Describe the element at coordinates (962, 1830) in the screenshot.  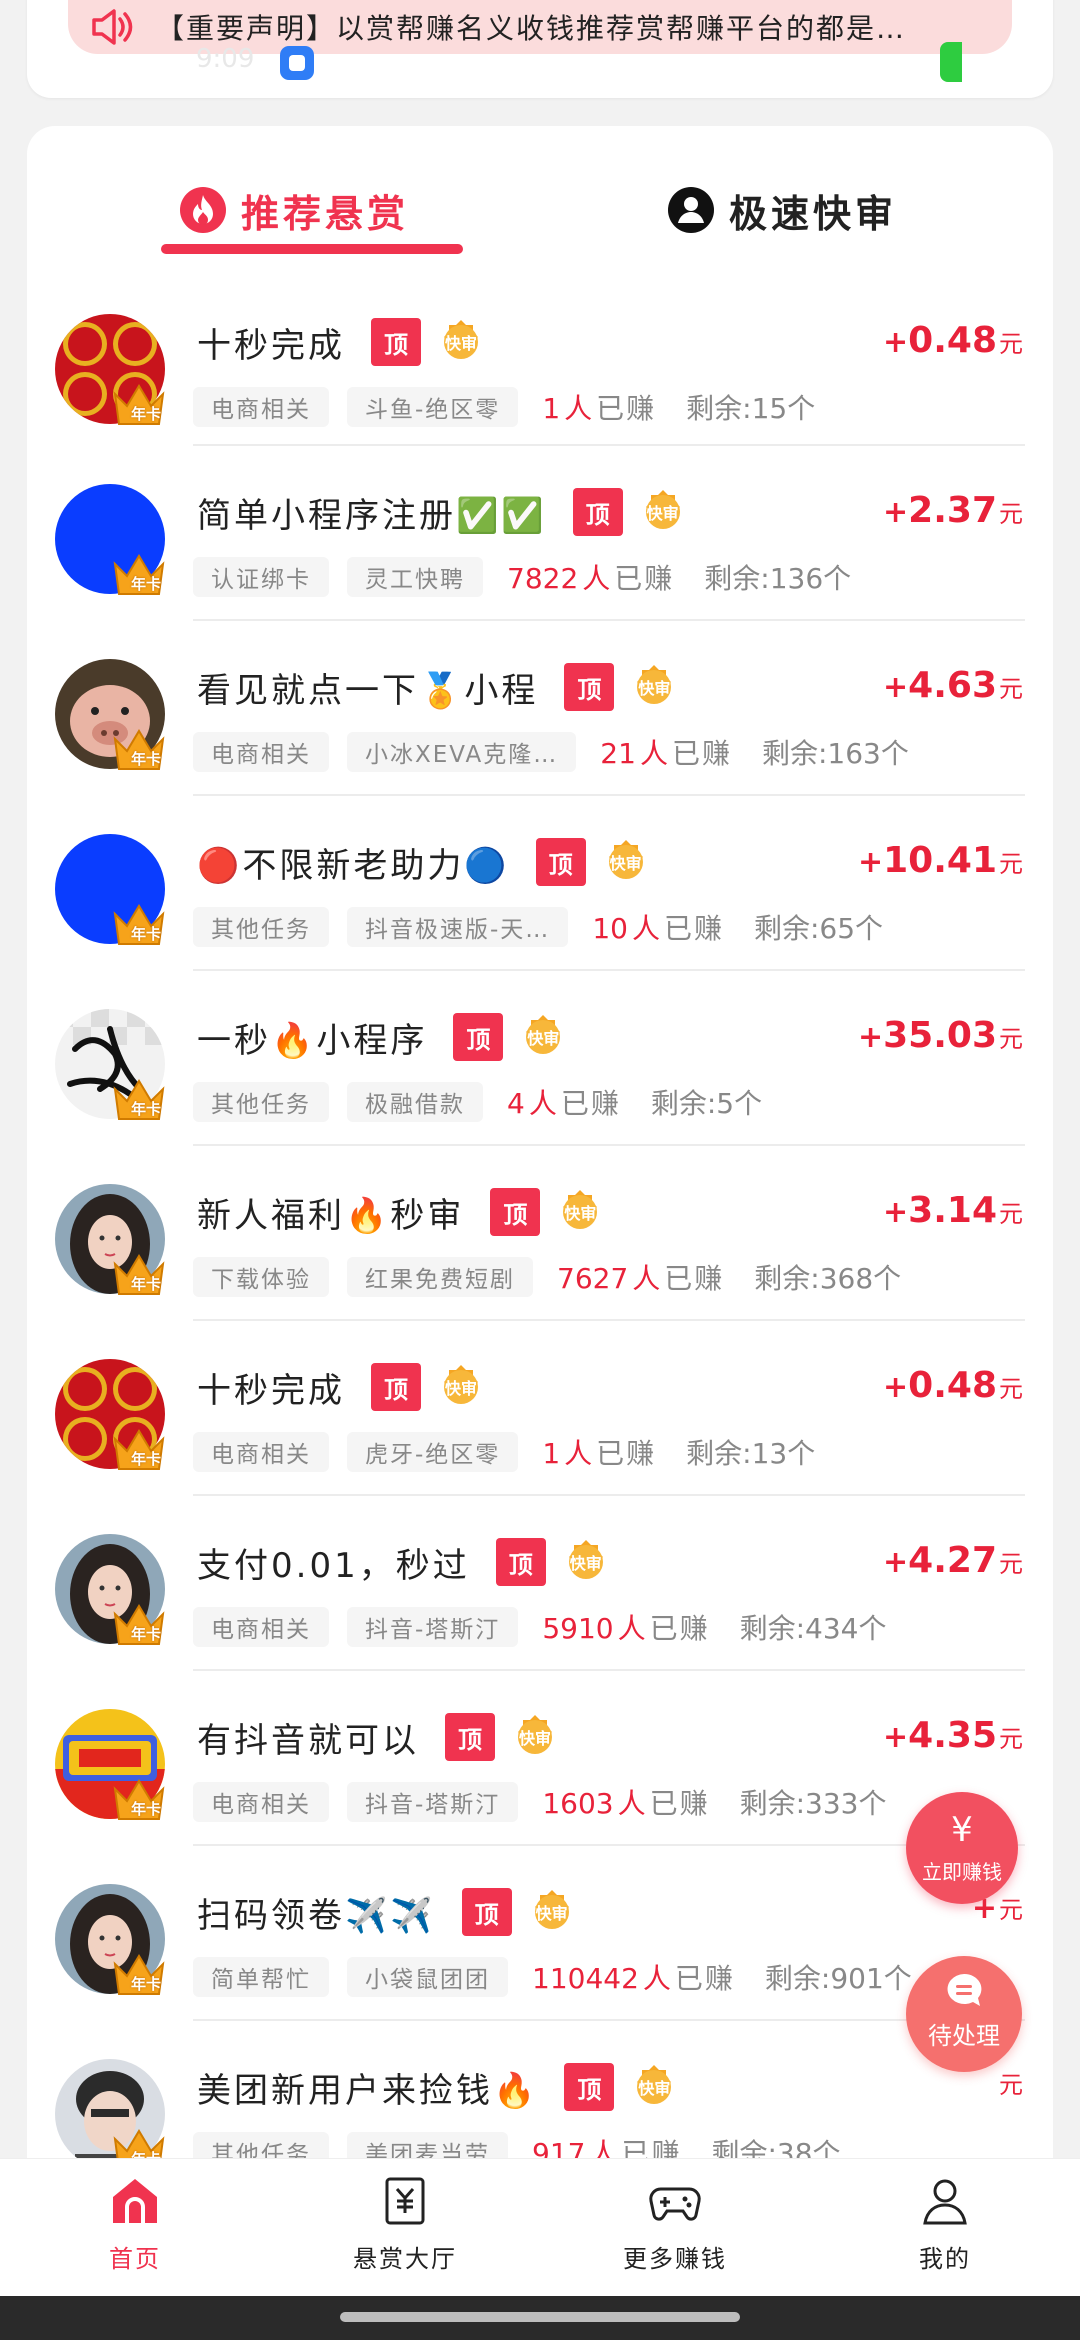
I see `yen-icon: ¥` at that location.